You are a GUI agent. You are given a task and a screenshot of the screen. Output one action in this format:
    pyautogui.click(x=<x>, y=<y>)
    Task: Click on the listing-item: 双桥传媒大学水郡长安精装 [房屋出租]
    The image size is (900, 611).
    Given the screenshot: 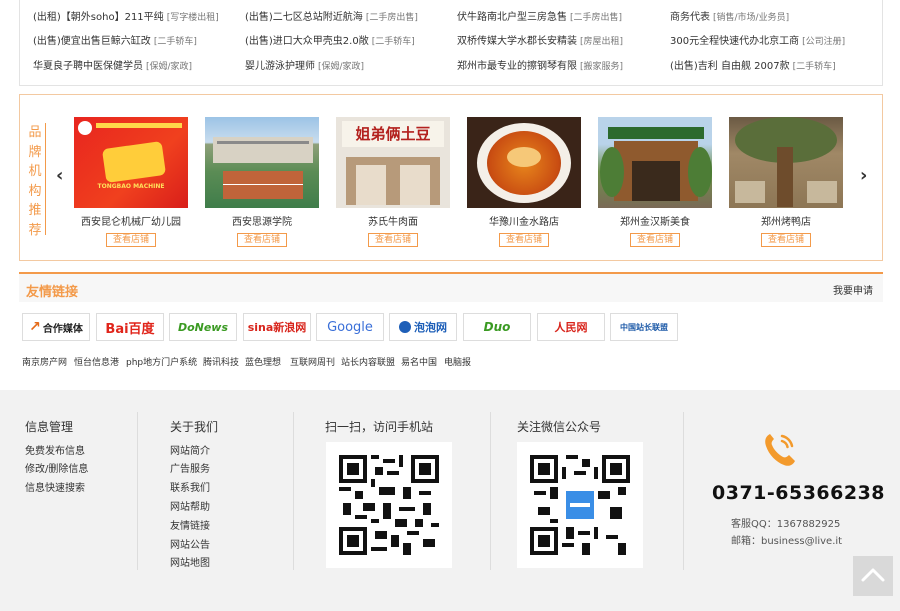 What is the action you would take?
    pyautogui.click(x=540, y=39)
    